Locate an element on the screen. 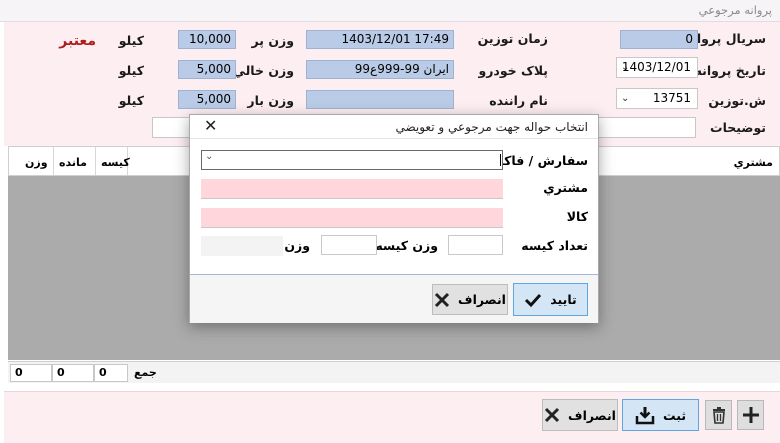 This screenshot has height=443, width=780. trash-icon is located at coordinates (718, 415).